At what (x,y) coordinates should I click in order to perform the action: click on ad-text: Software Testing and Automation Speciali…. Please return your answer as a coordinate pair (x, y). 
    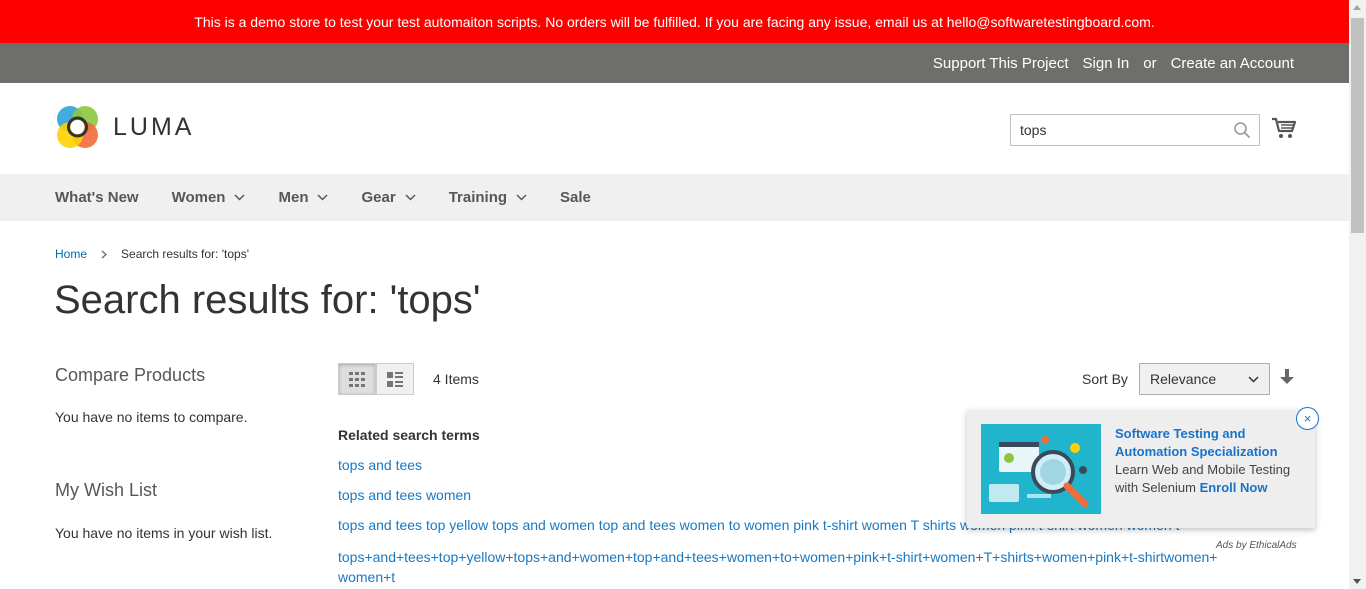
    Looking at the image, I should click on (1207, 461).